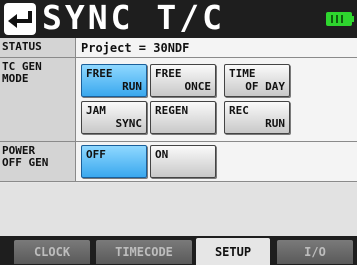  Describe the element at coordinates (38, 161) in the screenshot. I see `power-off-gen-label: POWER OFF GEN` at that location.